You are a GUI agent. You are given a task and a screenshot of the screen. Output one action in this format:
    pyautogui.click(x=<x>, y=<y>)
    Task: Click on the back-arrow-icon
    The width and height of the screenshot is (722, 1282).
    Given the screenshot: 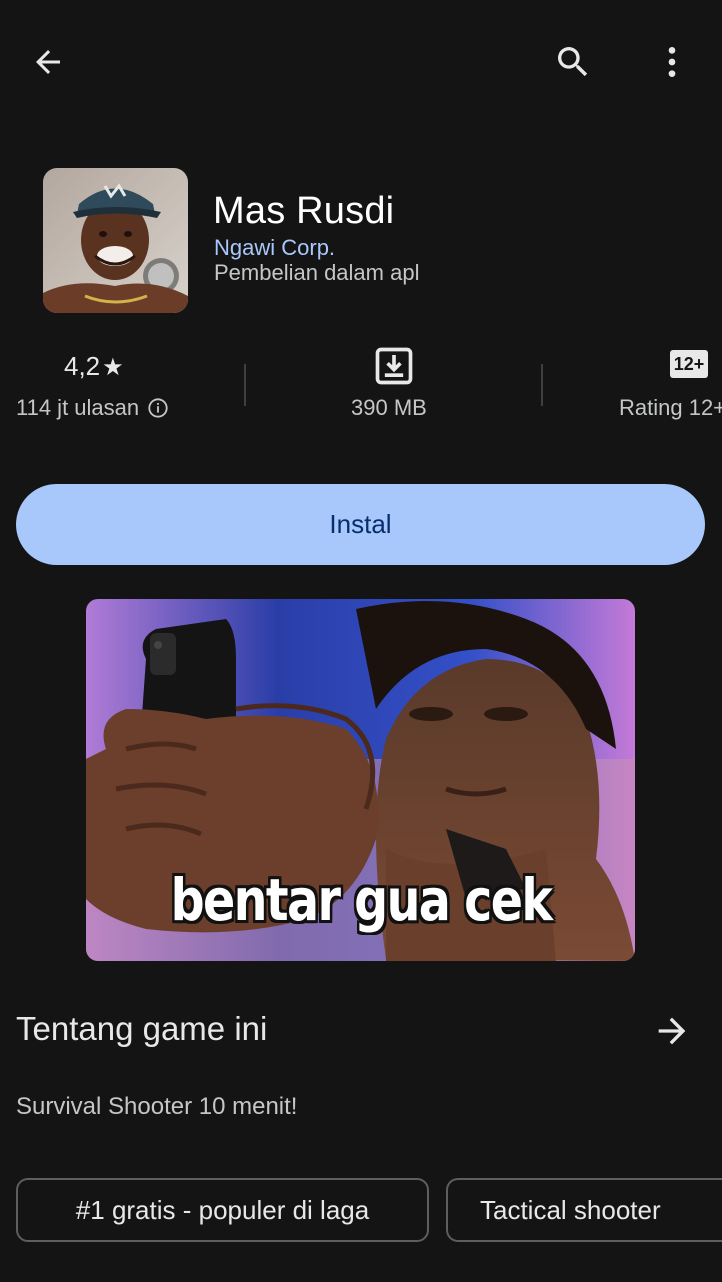 What is the action you would take?
    pyautogui.click(x=48, y=62)
    